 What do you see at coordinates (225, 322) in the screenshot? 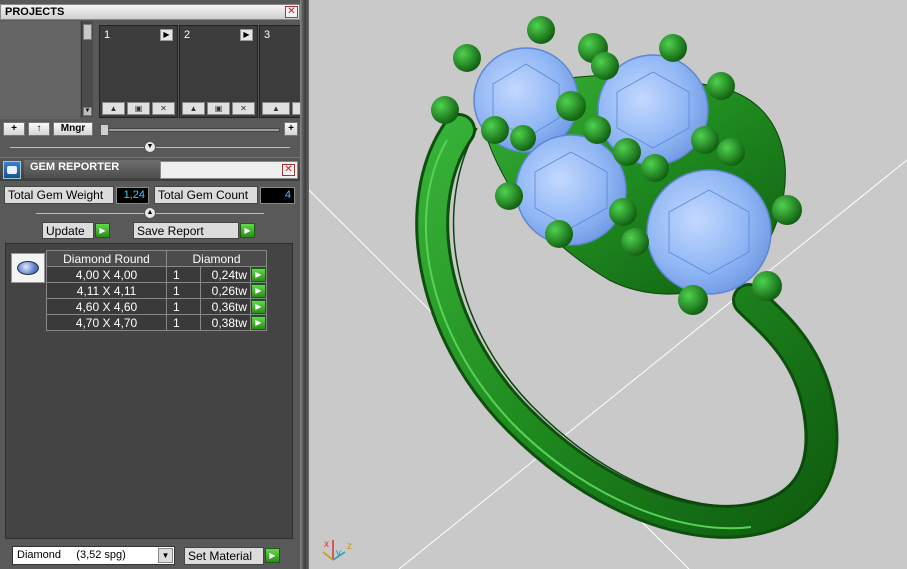
I see `gem-weight: 0,38tw` at bounding box center [225, 322].